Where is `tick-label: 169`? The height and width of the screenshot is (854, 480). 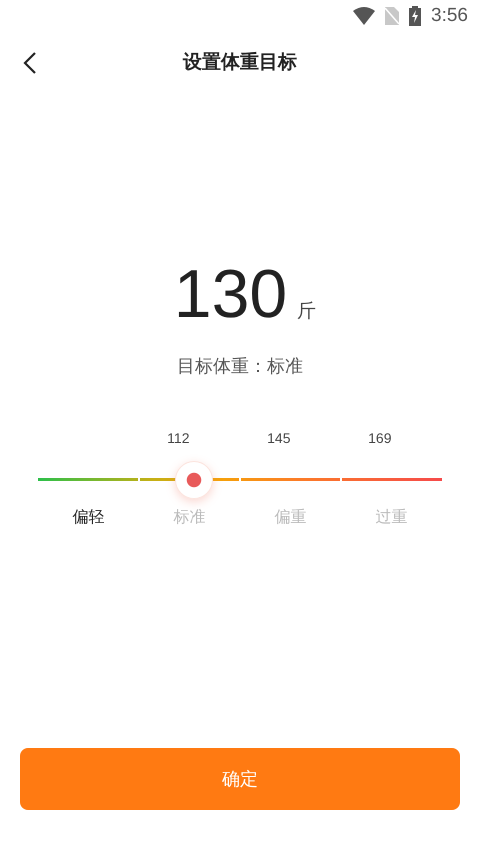
tick-label: 169 is located at coordinates (379, 438).